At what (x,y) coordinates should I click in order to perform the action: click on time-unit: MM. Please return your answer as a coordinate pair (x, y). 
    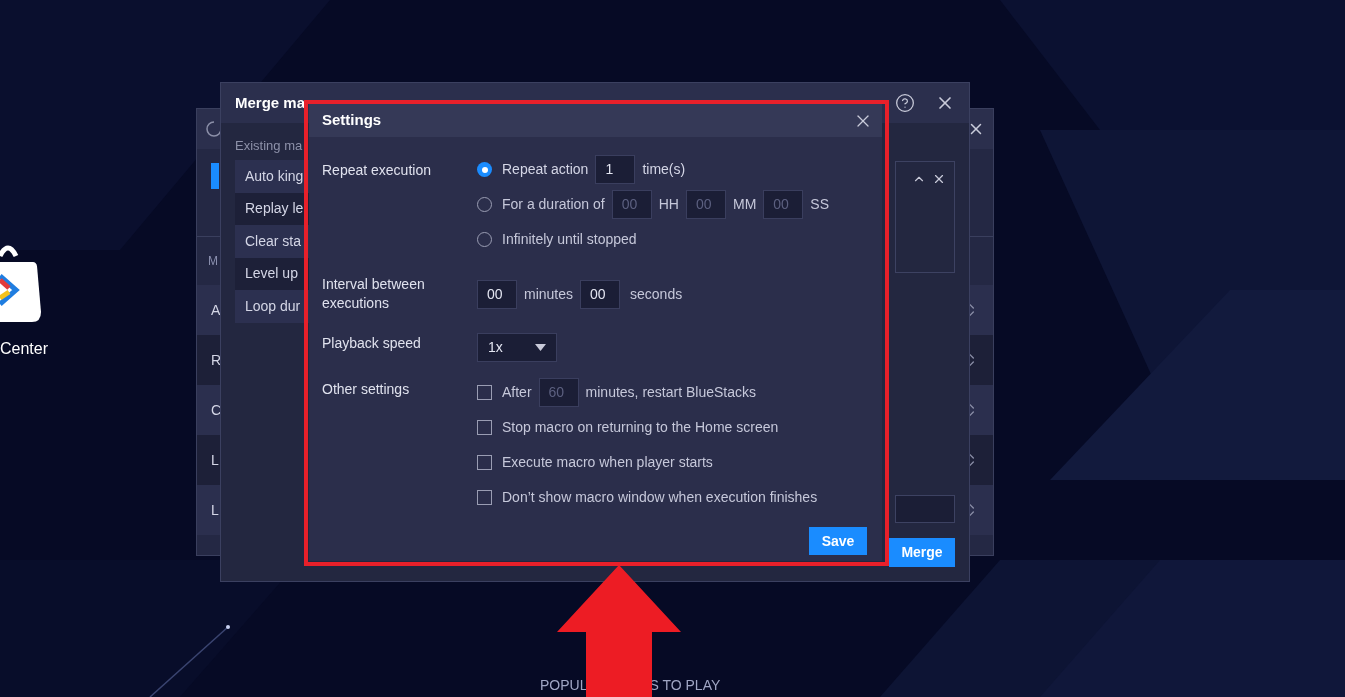
    Looking at the image, I should click on (744, 204).